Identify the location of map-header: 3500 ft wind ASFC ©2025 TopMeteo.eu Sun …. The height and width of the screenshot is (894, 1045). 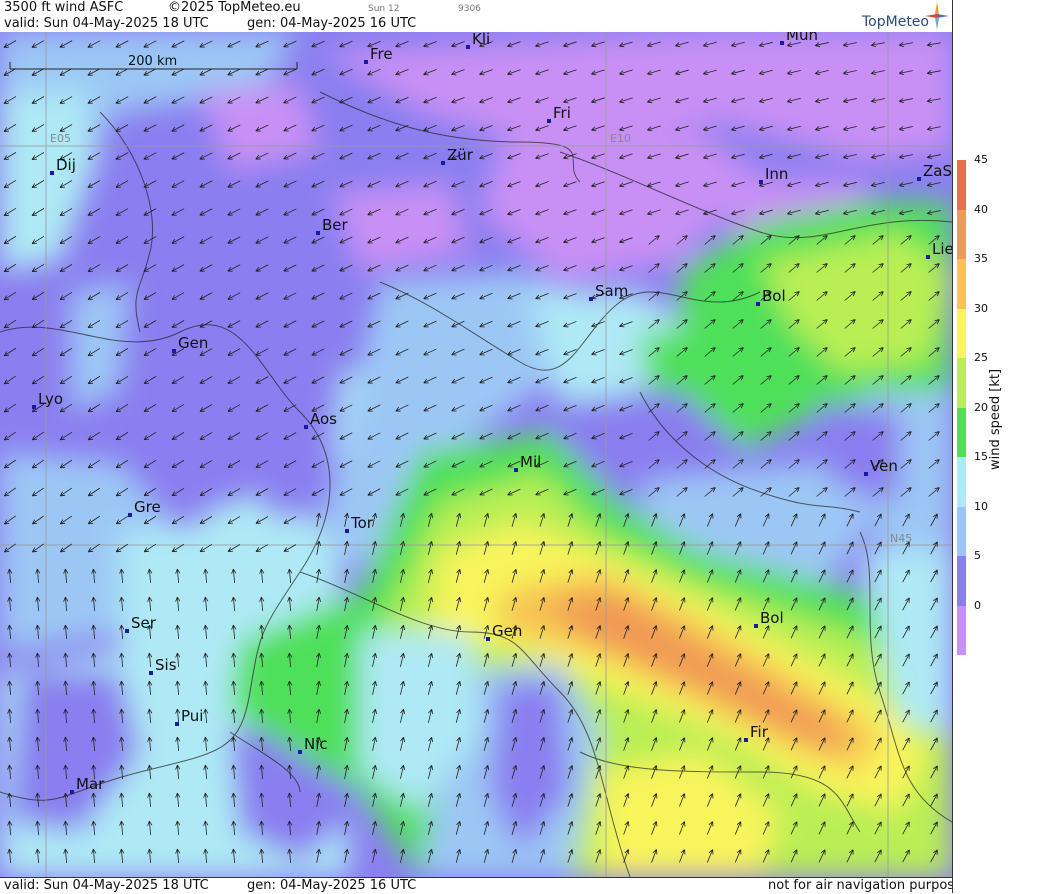
(476, 16).